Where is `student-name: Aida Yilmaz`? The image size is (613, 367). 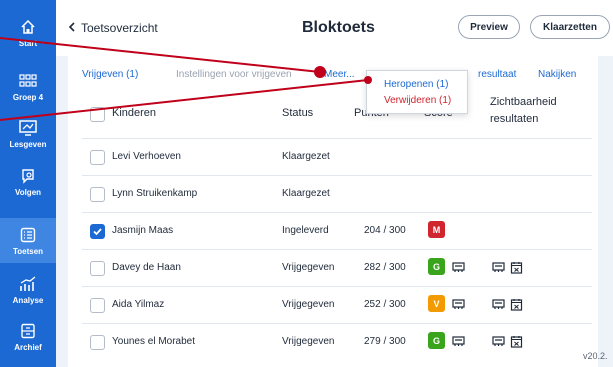 student-name: Aida Yilmaz is located at coordinates (138, 304).